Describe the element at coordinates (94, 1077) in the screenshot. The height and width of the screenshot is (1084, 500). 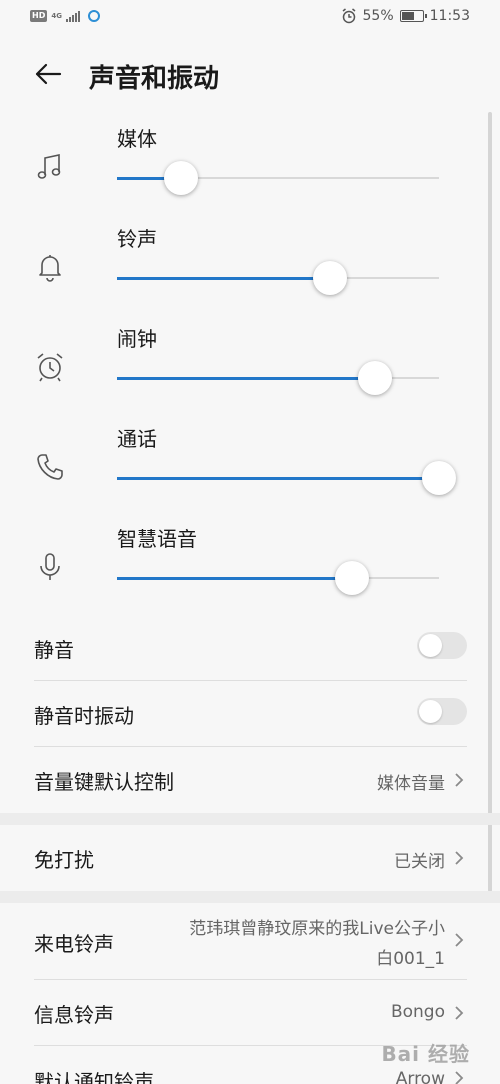
I see `notification-tone-label: 默认通知铃声` at that location.